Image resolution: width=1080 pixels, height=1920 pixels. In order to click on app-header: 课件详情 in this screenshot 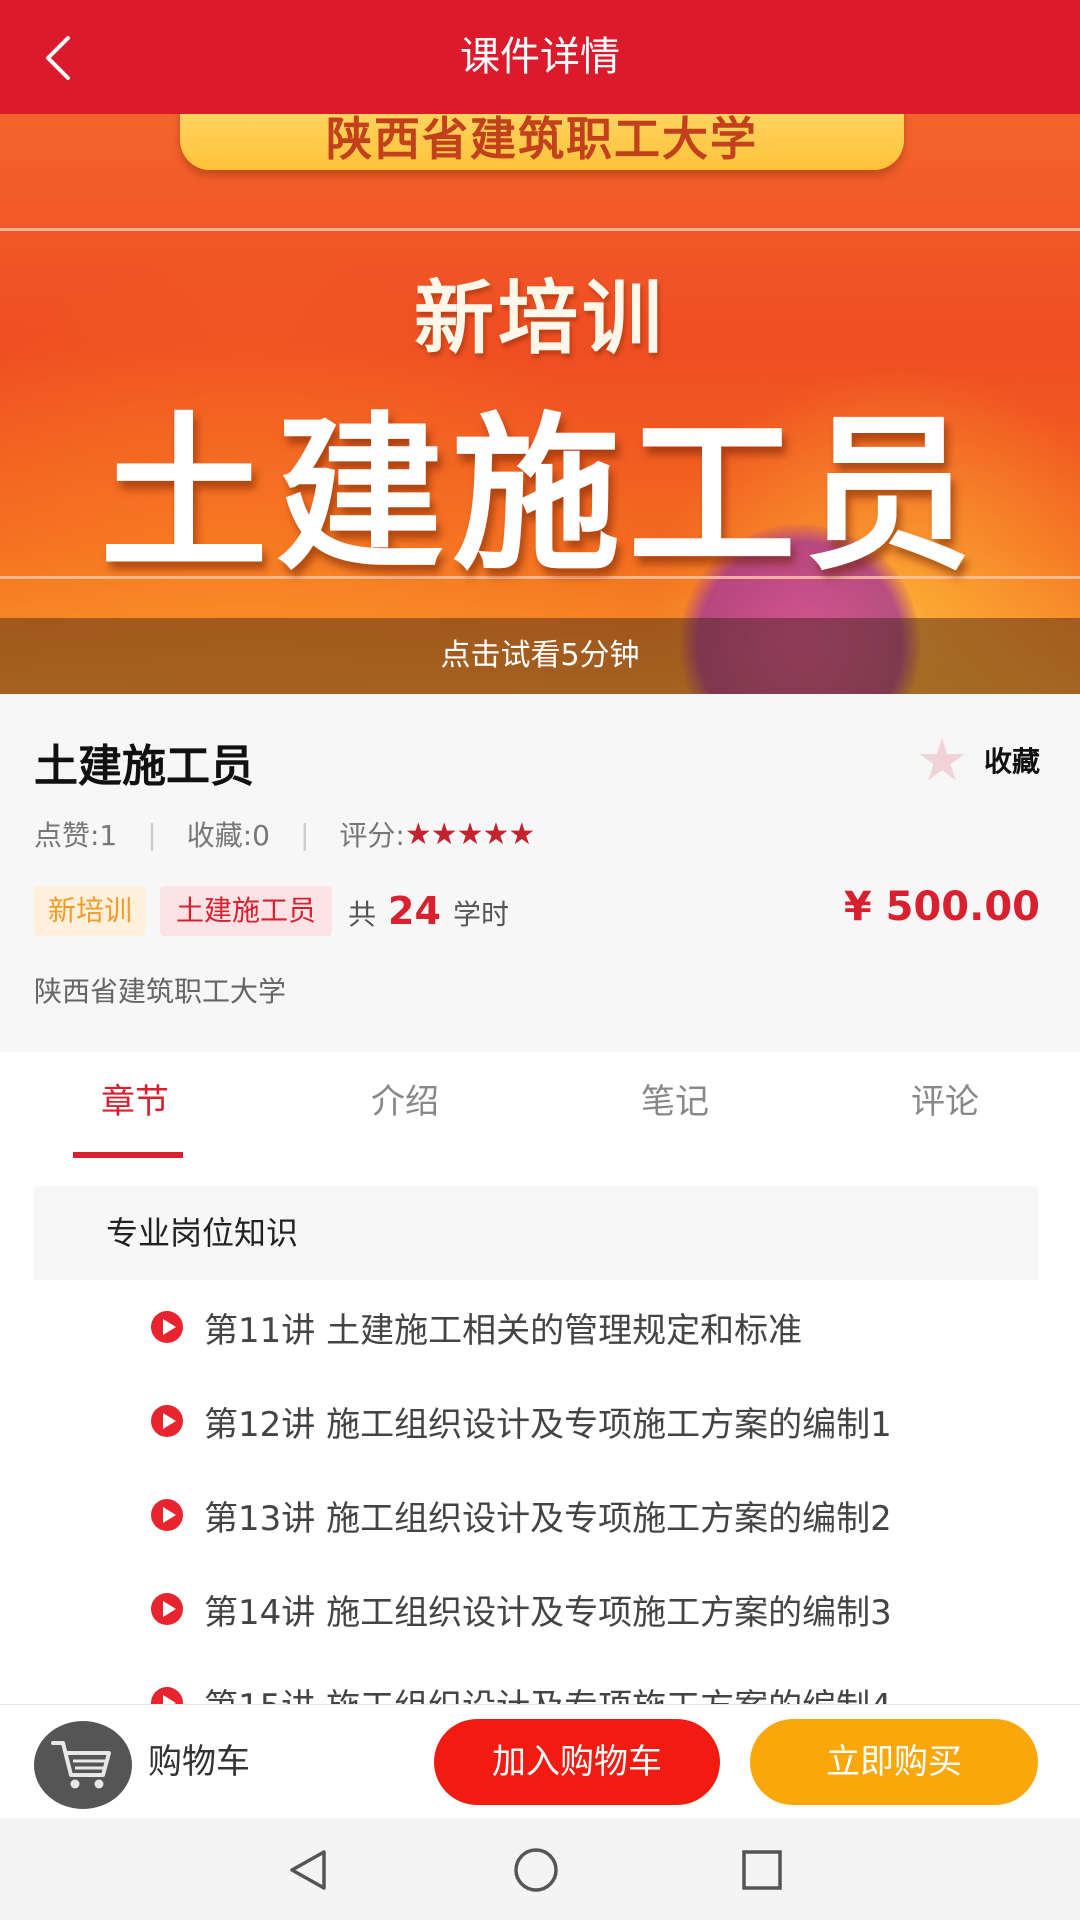, I will do `click(540, 57)`.